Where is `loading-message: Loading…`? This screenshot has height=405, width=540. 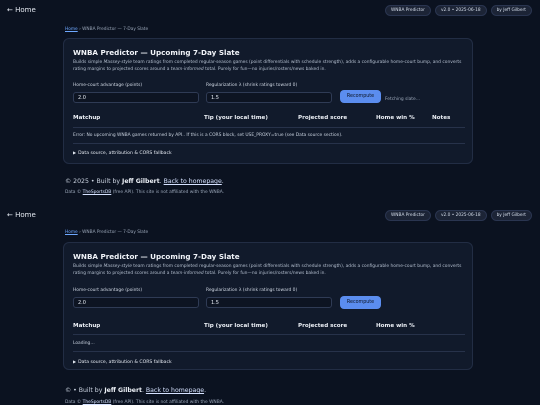
loading-message: Loading… is located at coordinates (84, 343).